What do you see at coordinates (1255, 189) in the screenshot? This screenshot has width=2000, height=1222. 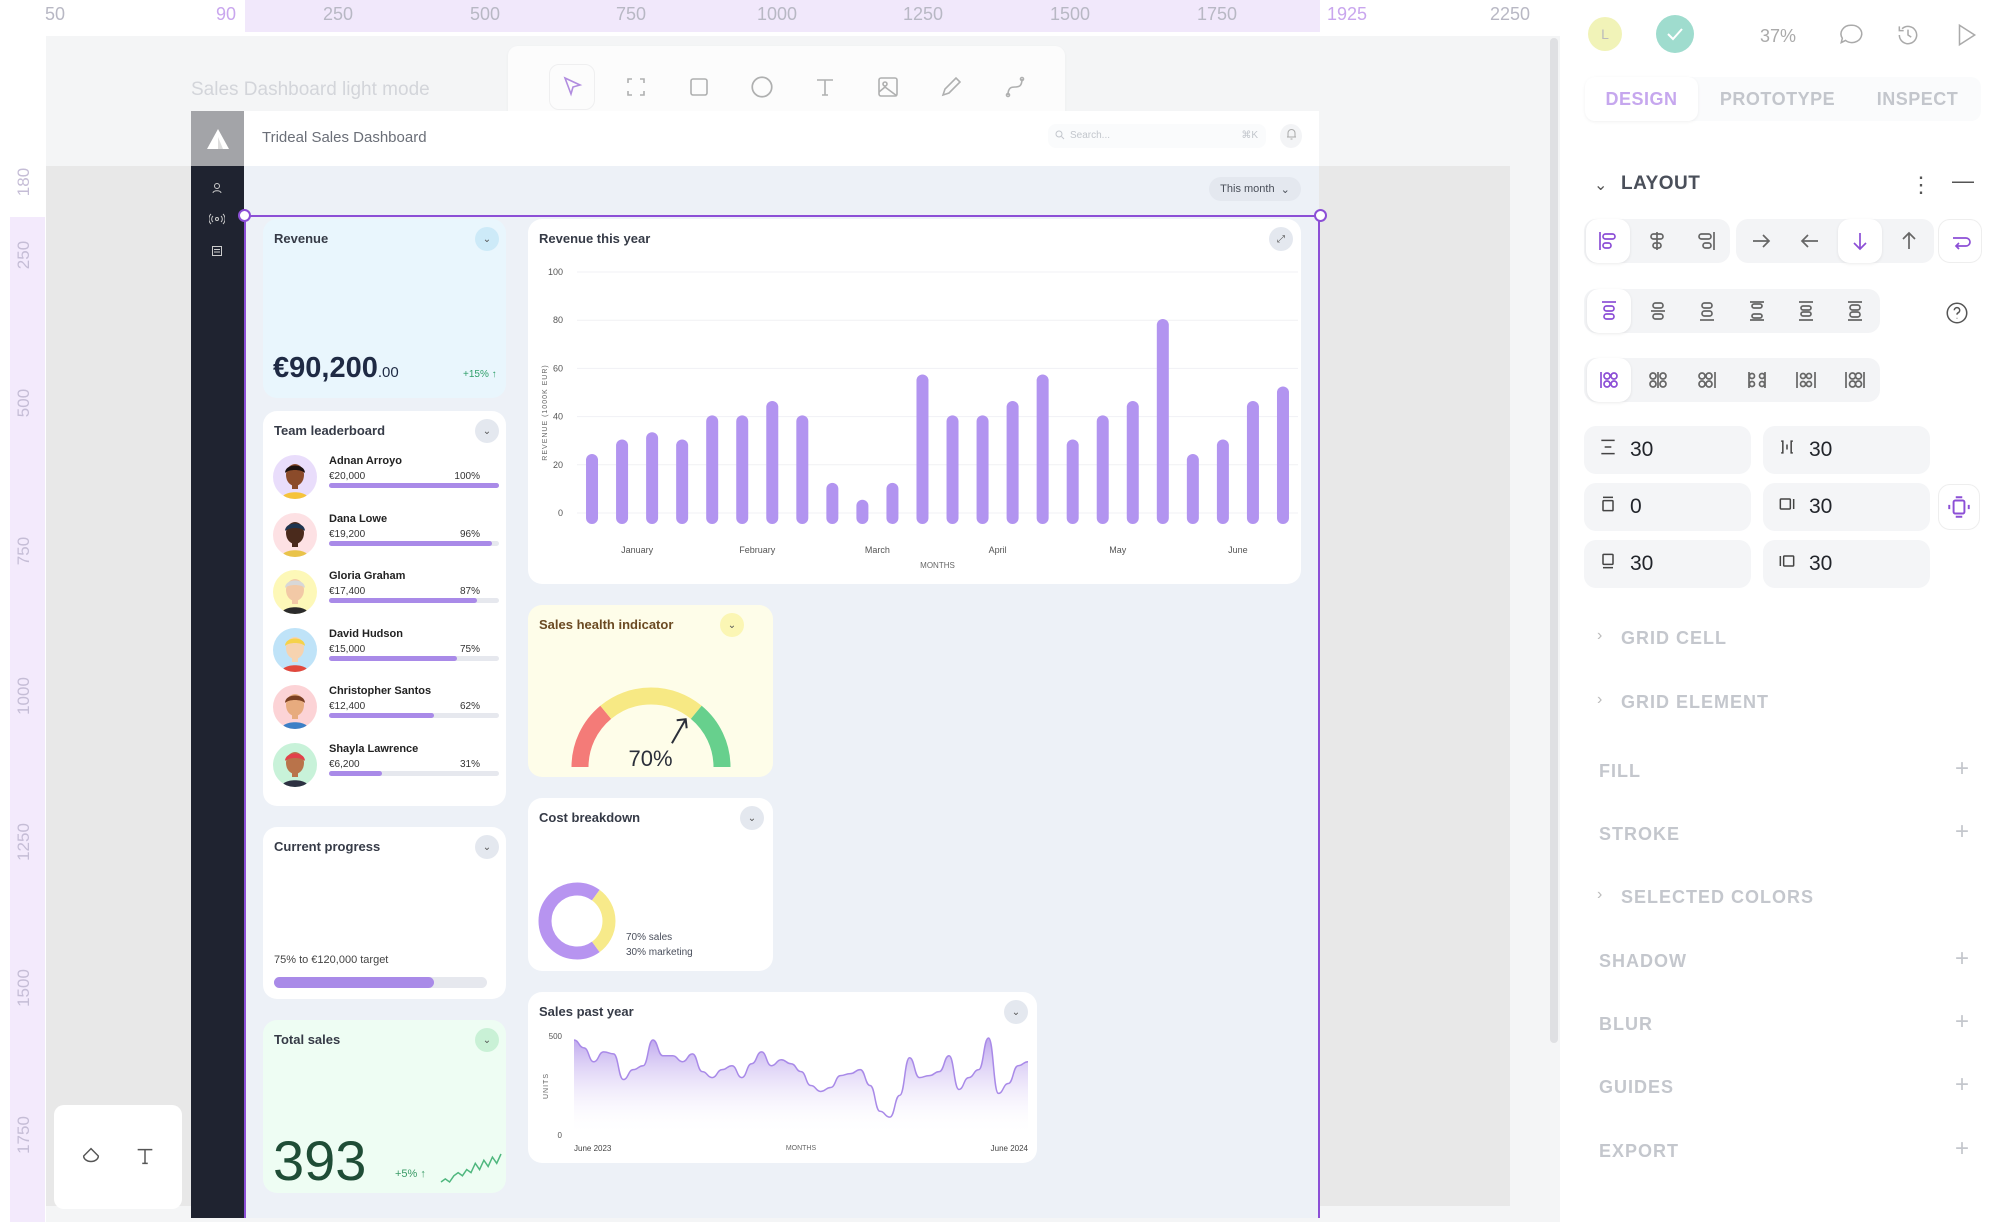 I see `period-dropdown: This month ⌄` at bounding box center [1255, 189].